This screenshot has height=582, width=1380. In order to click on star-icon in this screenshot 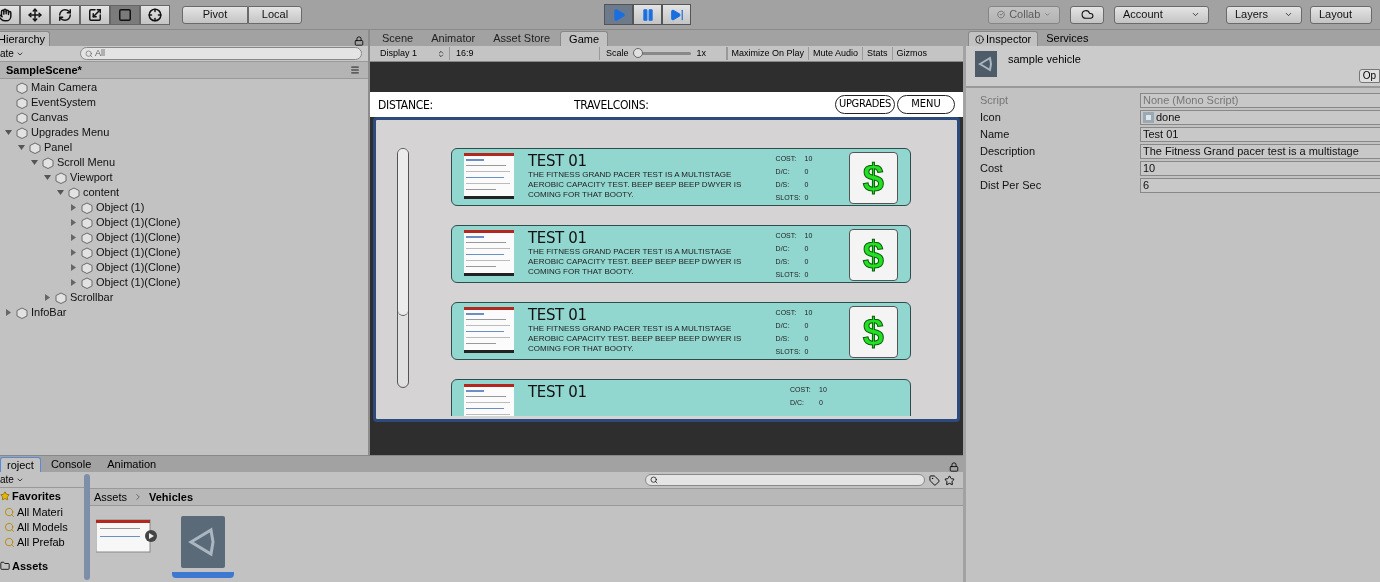, I will do `click(949, 480)`.